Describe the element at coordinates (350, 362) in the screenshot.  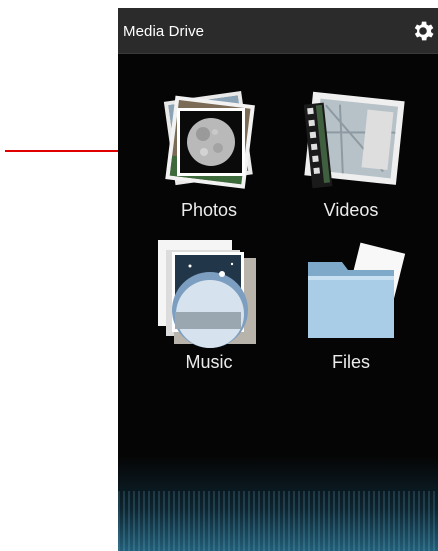
I see `tile-files-label: Files` at that location.